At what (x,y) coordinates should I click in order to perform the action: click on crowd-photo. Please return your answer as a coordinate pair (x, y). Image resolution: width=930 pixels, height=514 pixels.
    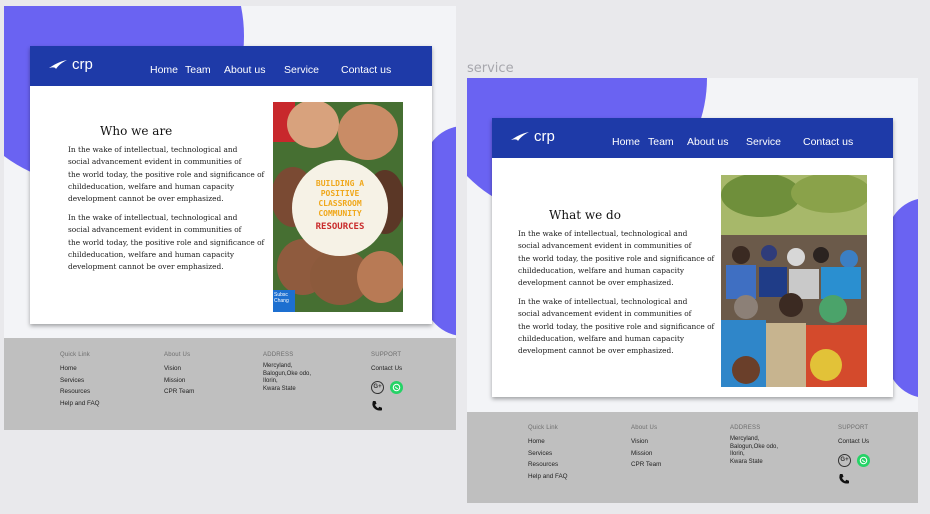
    Looking at the image, I should click on (794, 281).